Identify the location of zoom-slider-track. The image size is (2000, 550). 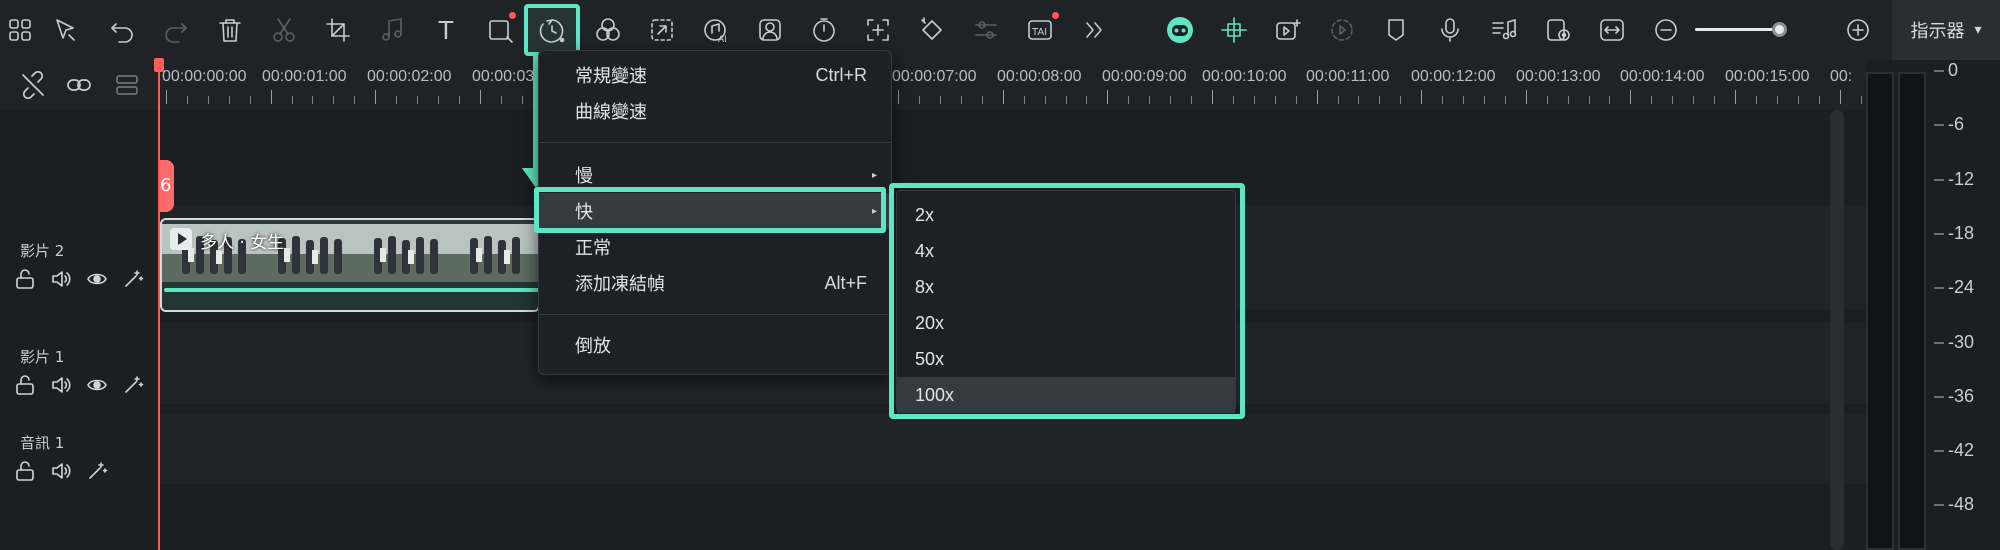
(1739, 29).